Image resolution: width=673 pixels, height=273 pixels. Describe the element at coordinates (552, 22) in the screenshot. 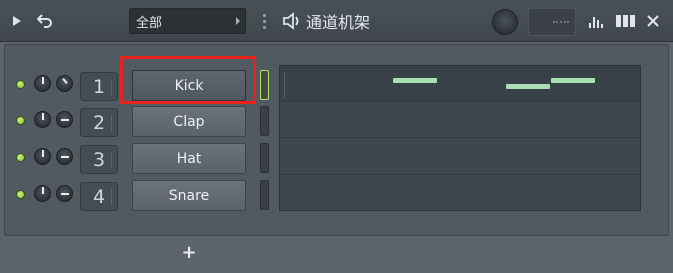

I see `swing-display` at that location.